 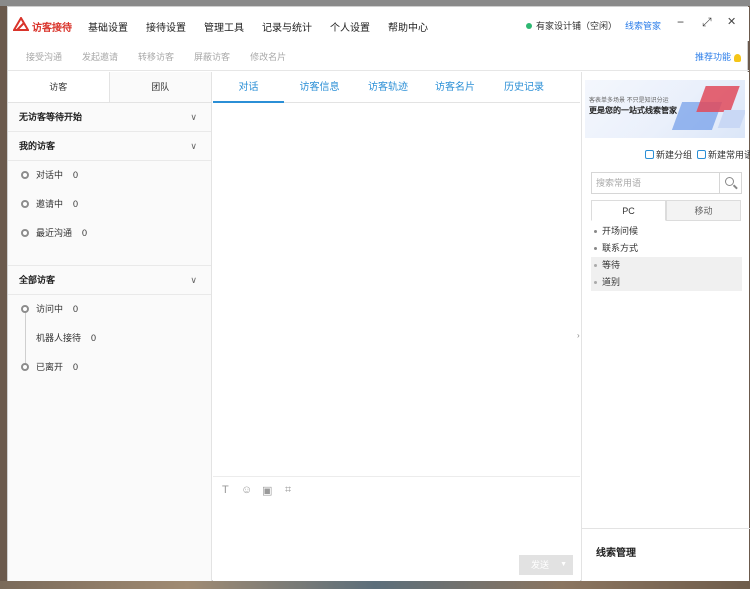 I want to click on section-divider, so click(x=109, y=257).